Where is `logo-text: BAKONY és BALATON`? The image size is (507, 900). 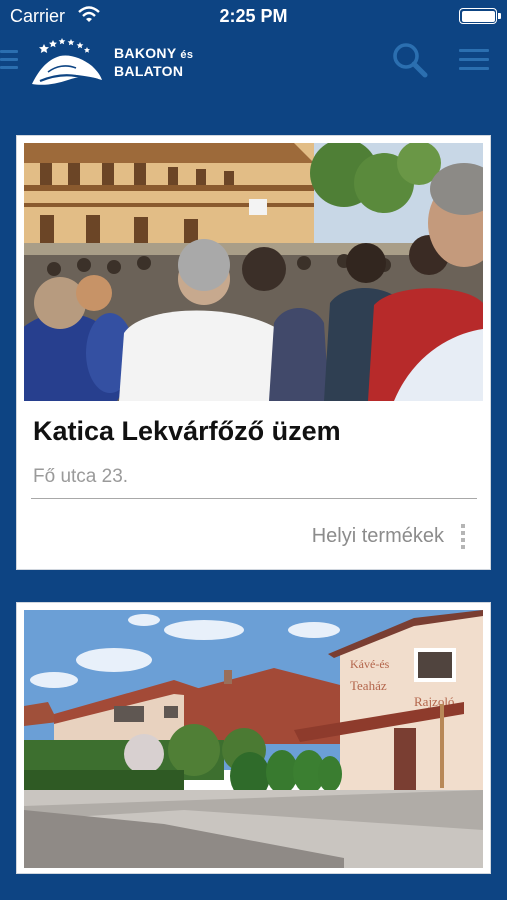 logo-text: BAKONY és BALATON is located at coordinates (153, 62).